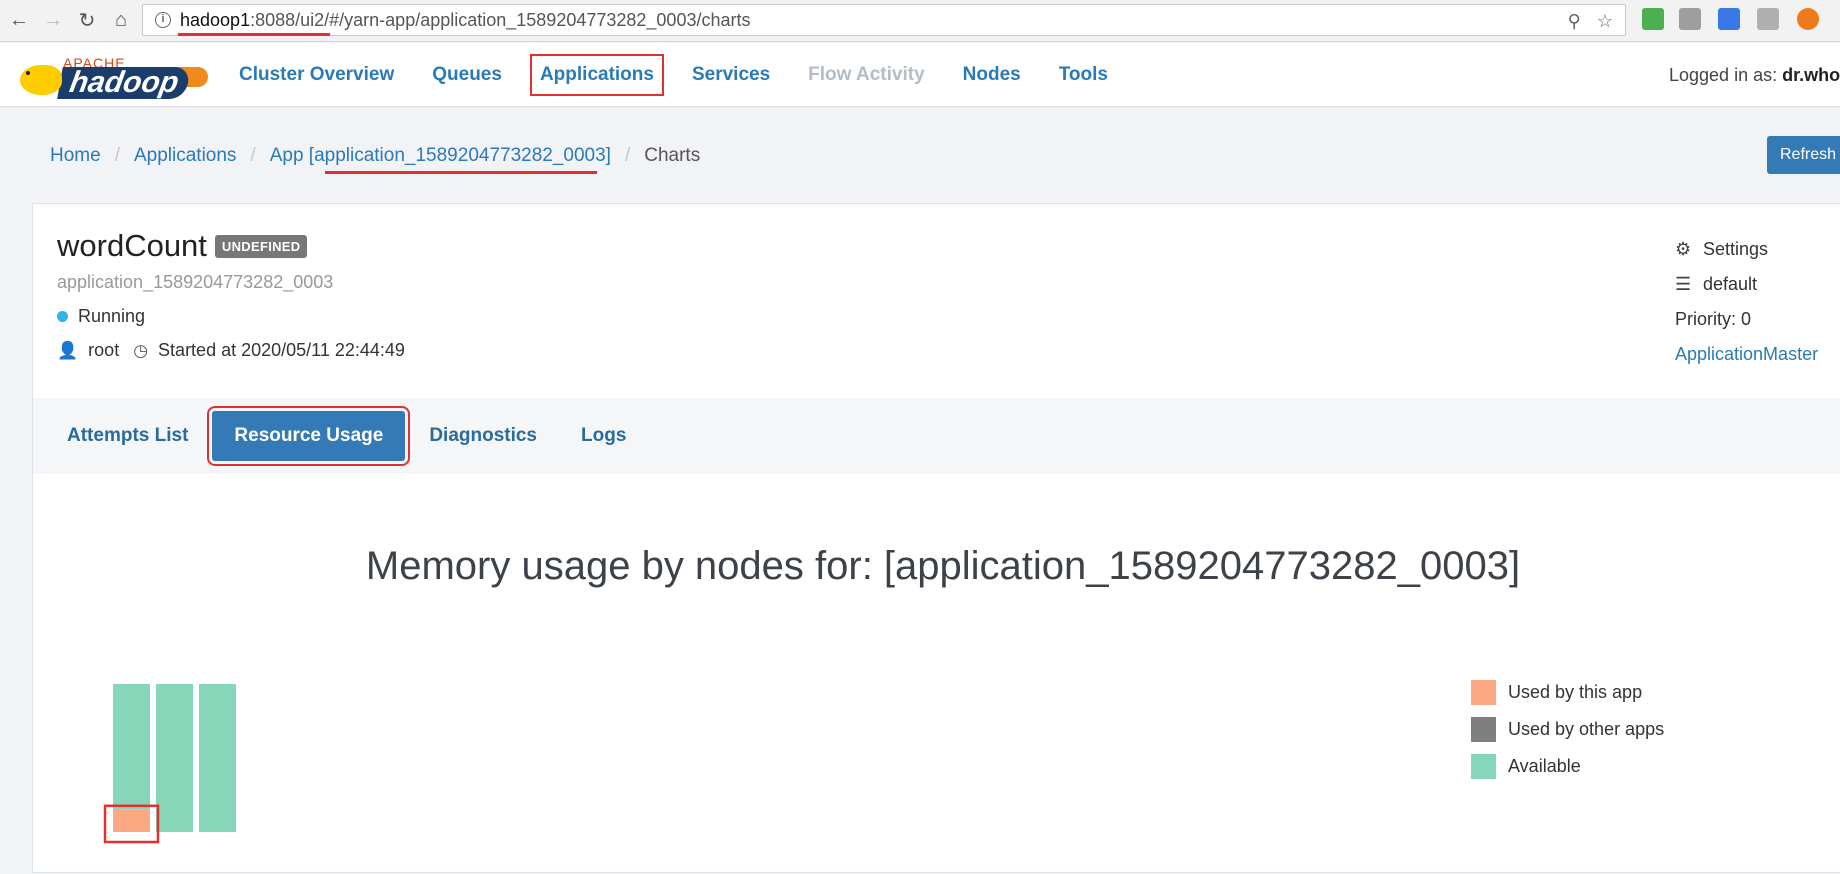  What do you see at coordinates (316, 75) in the screenshot?
I see `nav-cluster-overview: Cluster Overview` at bounding box center [316, 75].